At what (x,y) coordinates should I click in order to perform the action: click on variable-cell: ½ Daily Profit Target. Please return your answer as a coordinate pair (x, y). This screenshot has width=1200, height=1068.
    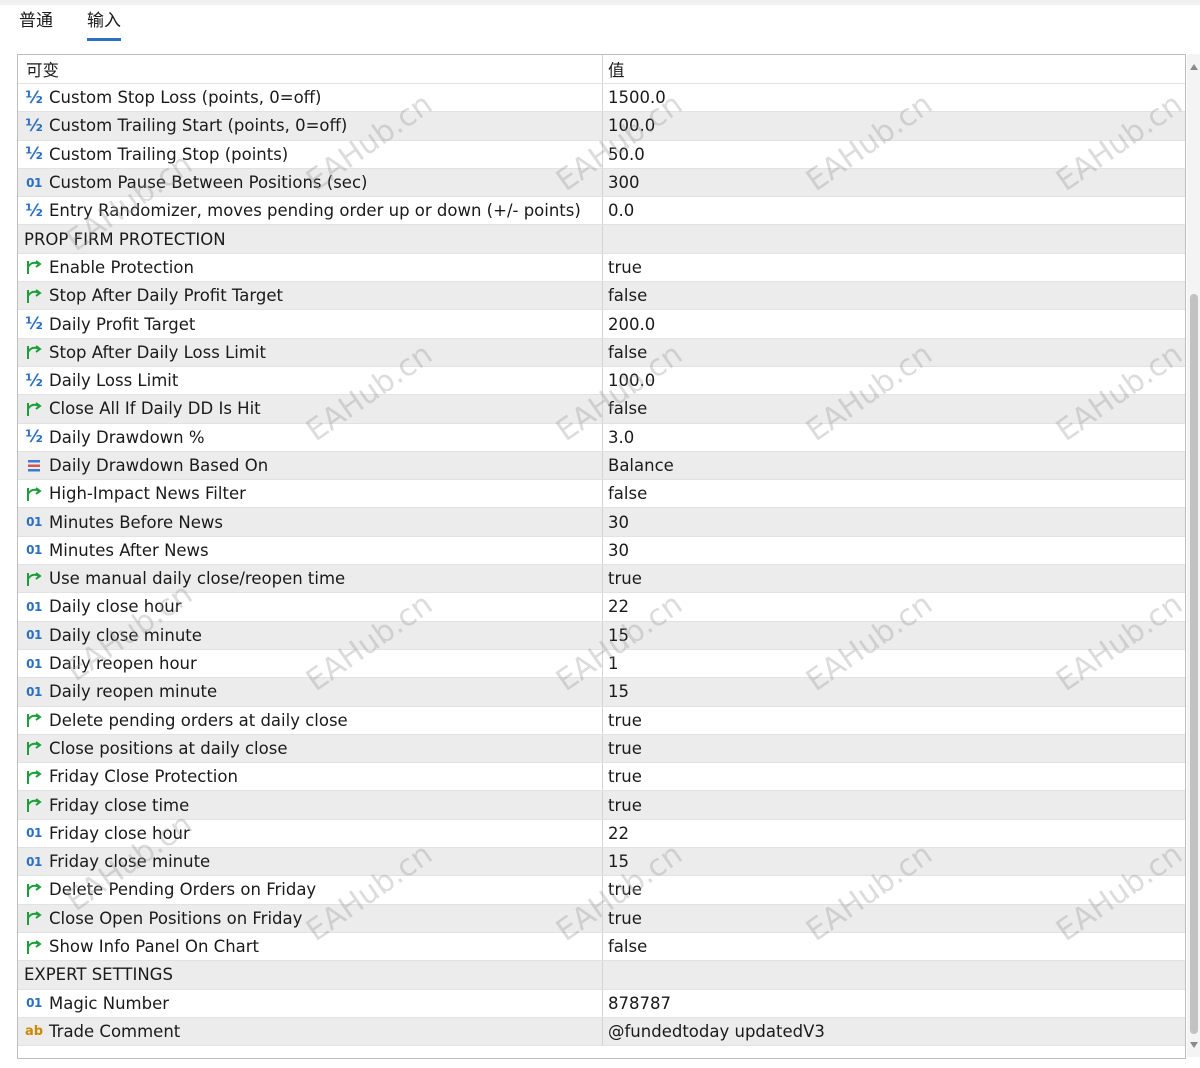
    Looking at the image, I should click on (310, 323).